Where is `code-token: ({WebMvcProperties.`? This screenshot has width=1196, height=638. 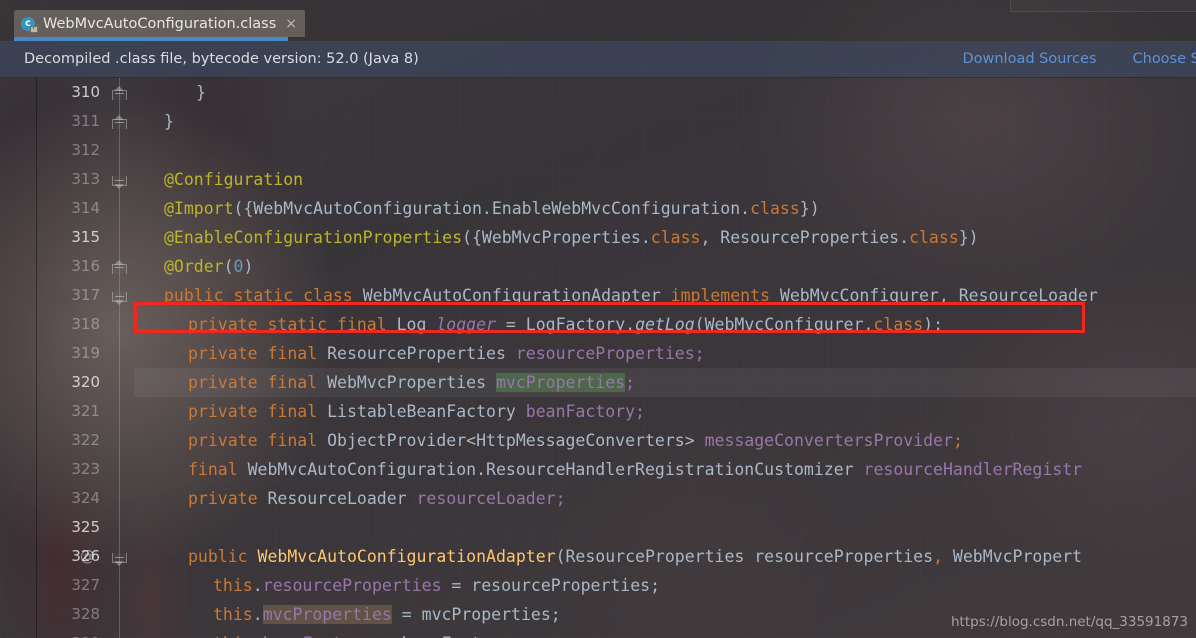 code-token: ({WebMvcProperties. is located at coordinates (556, 237).